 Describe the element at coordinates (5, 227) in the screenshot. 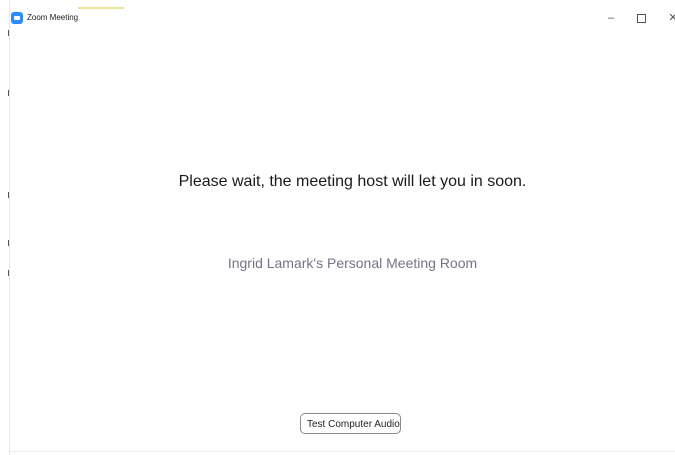

I see `background-window-edge` at that location.